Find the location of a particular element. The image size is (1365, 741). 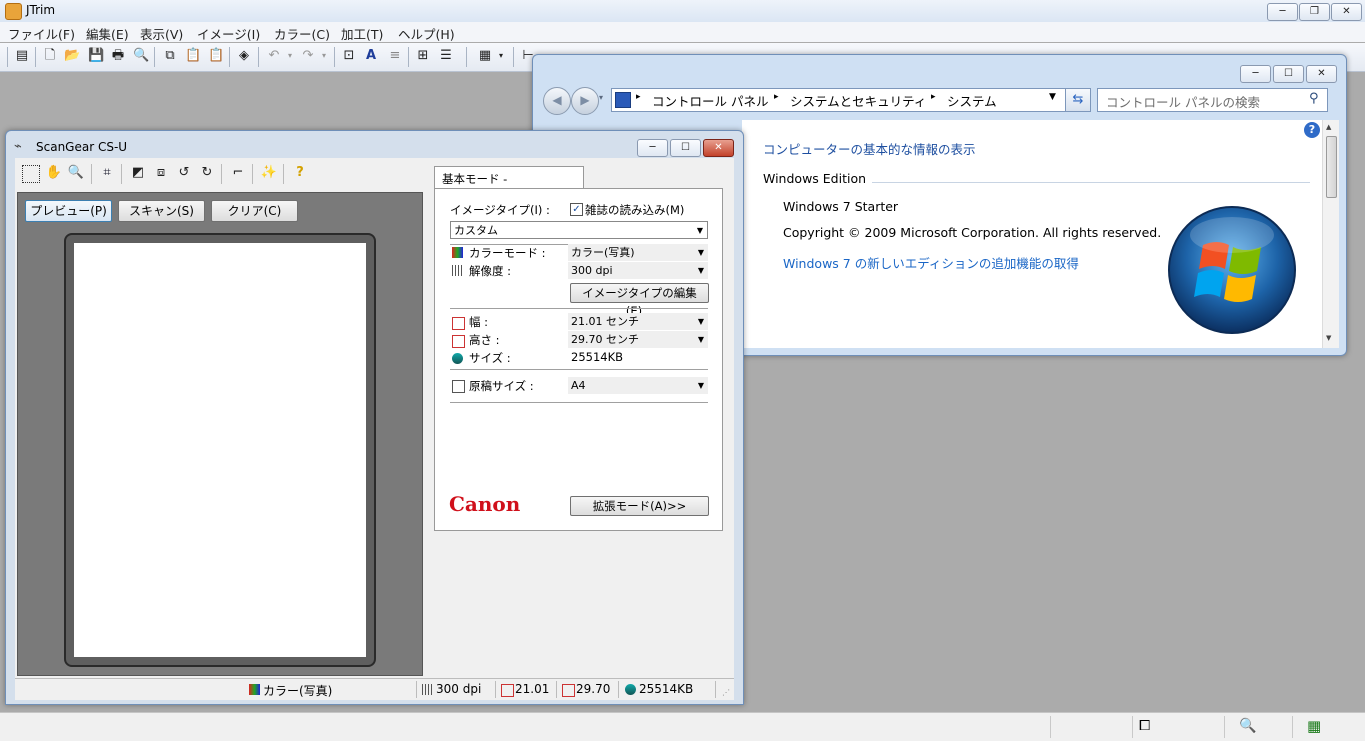

flat-icon: ≡ is located at coordinates (395, 56).